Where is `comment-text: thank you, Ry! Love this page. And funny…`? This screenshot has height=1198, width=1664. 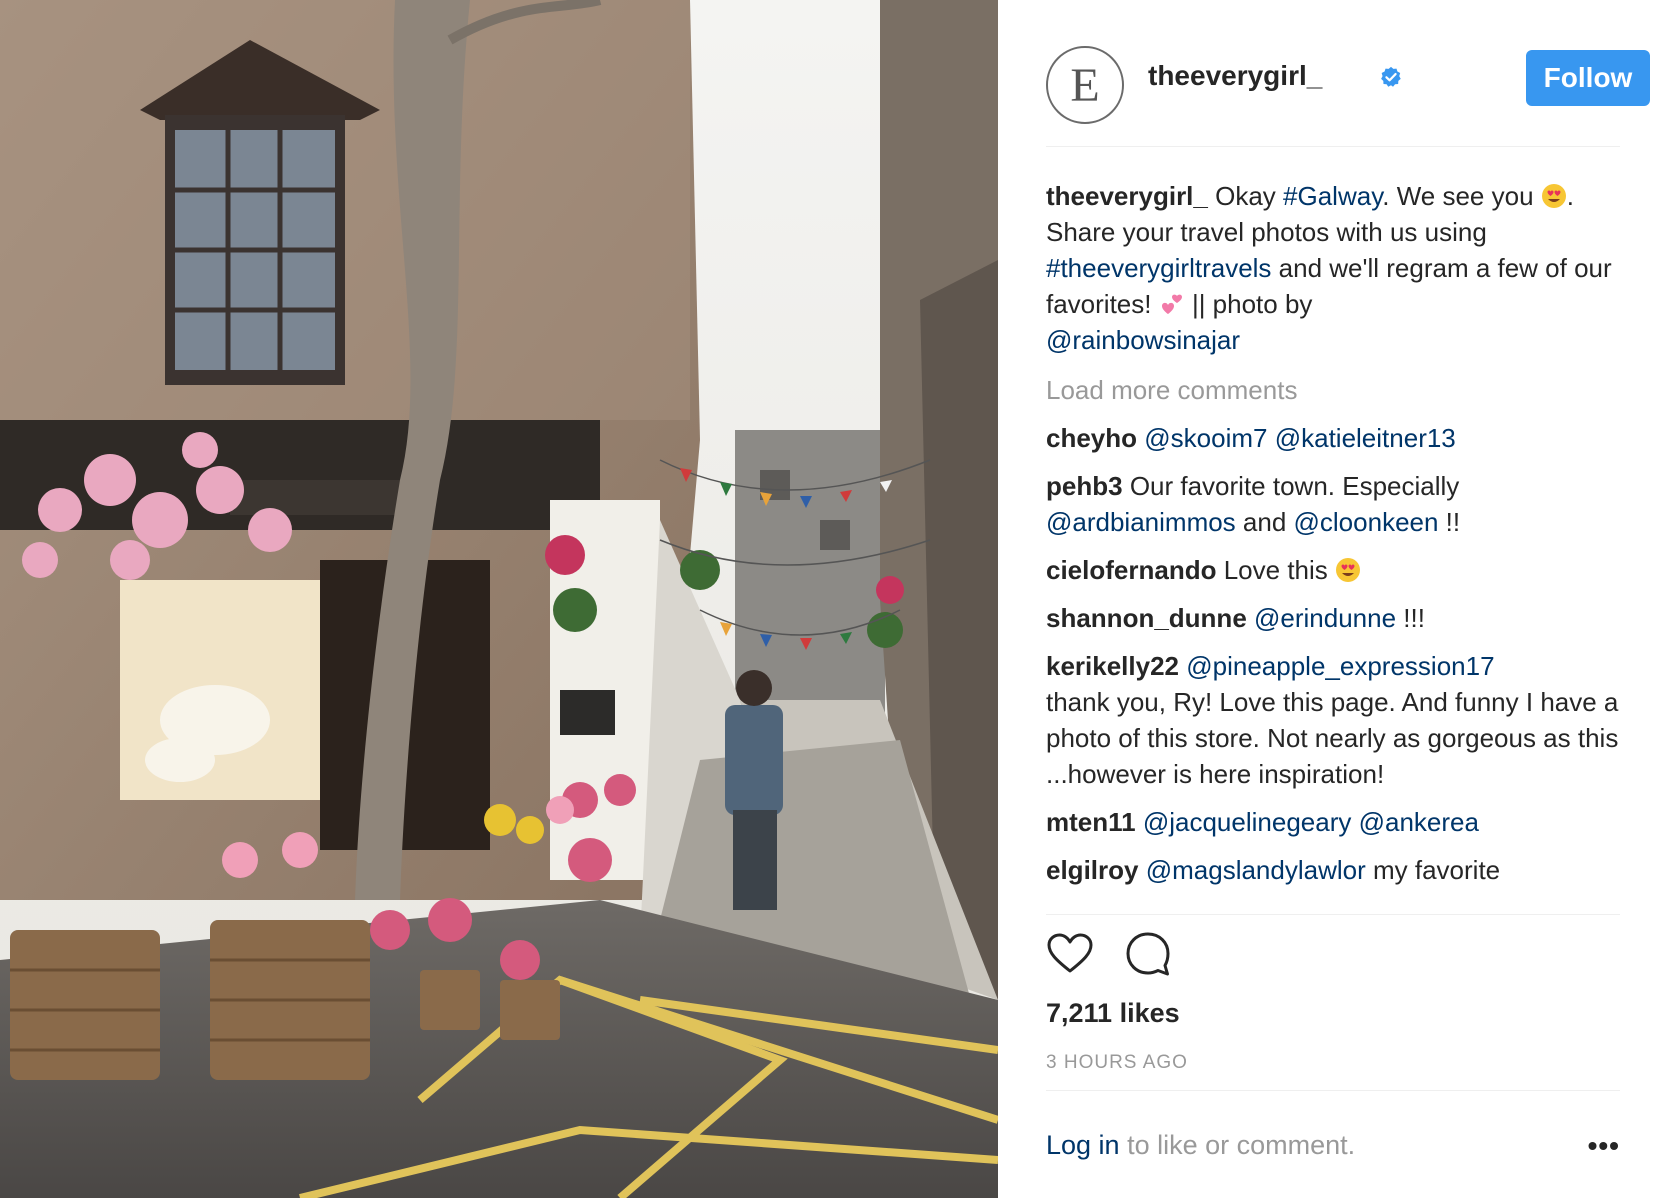 comment-text: thank you, Ry! Love this page. And funny… is located at coordinates (1332, 738).